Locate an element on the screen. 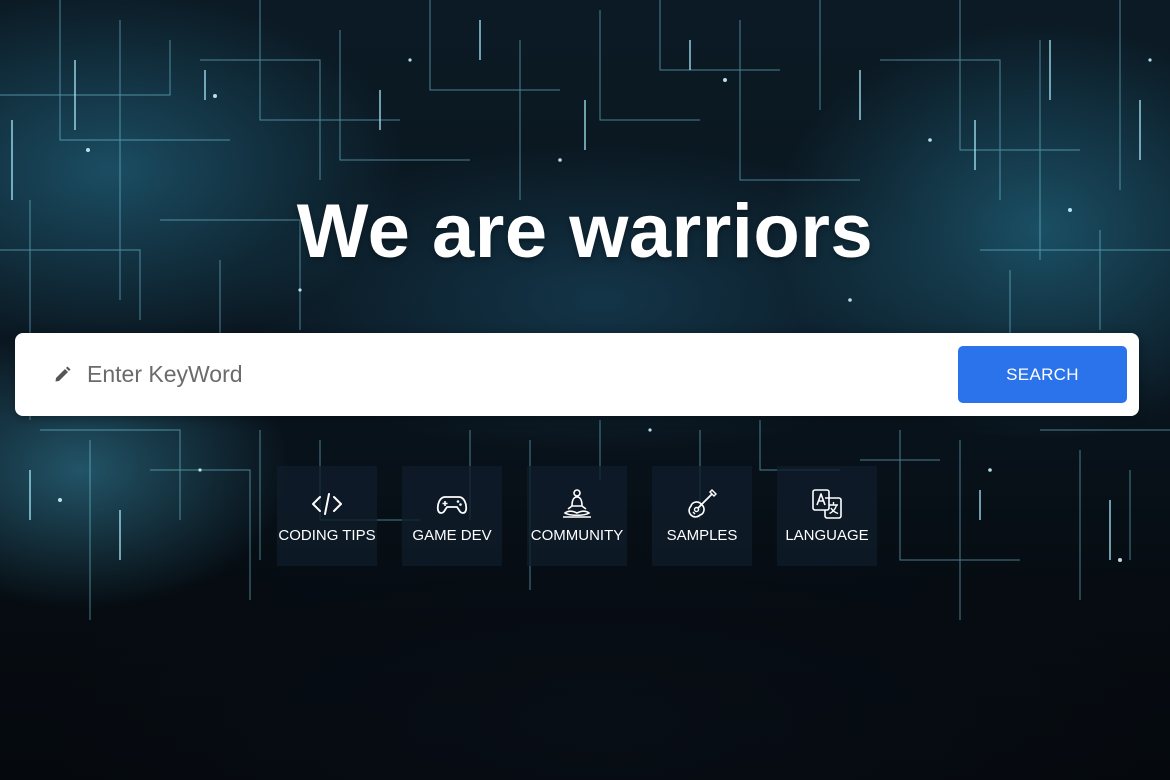 The height and width of the screenshot is (780, 1170). category-label: COMMUNITY is located at coordinates (577, 535).